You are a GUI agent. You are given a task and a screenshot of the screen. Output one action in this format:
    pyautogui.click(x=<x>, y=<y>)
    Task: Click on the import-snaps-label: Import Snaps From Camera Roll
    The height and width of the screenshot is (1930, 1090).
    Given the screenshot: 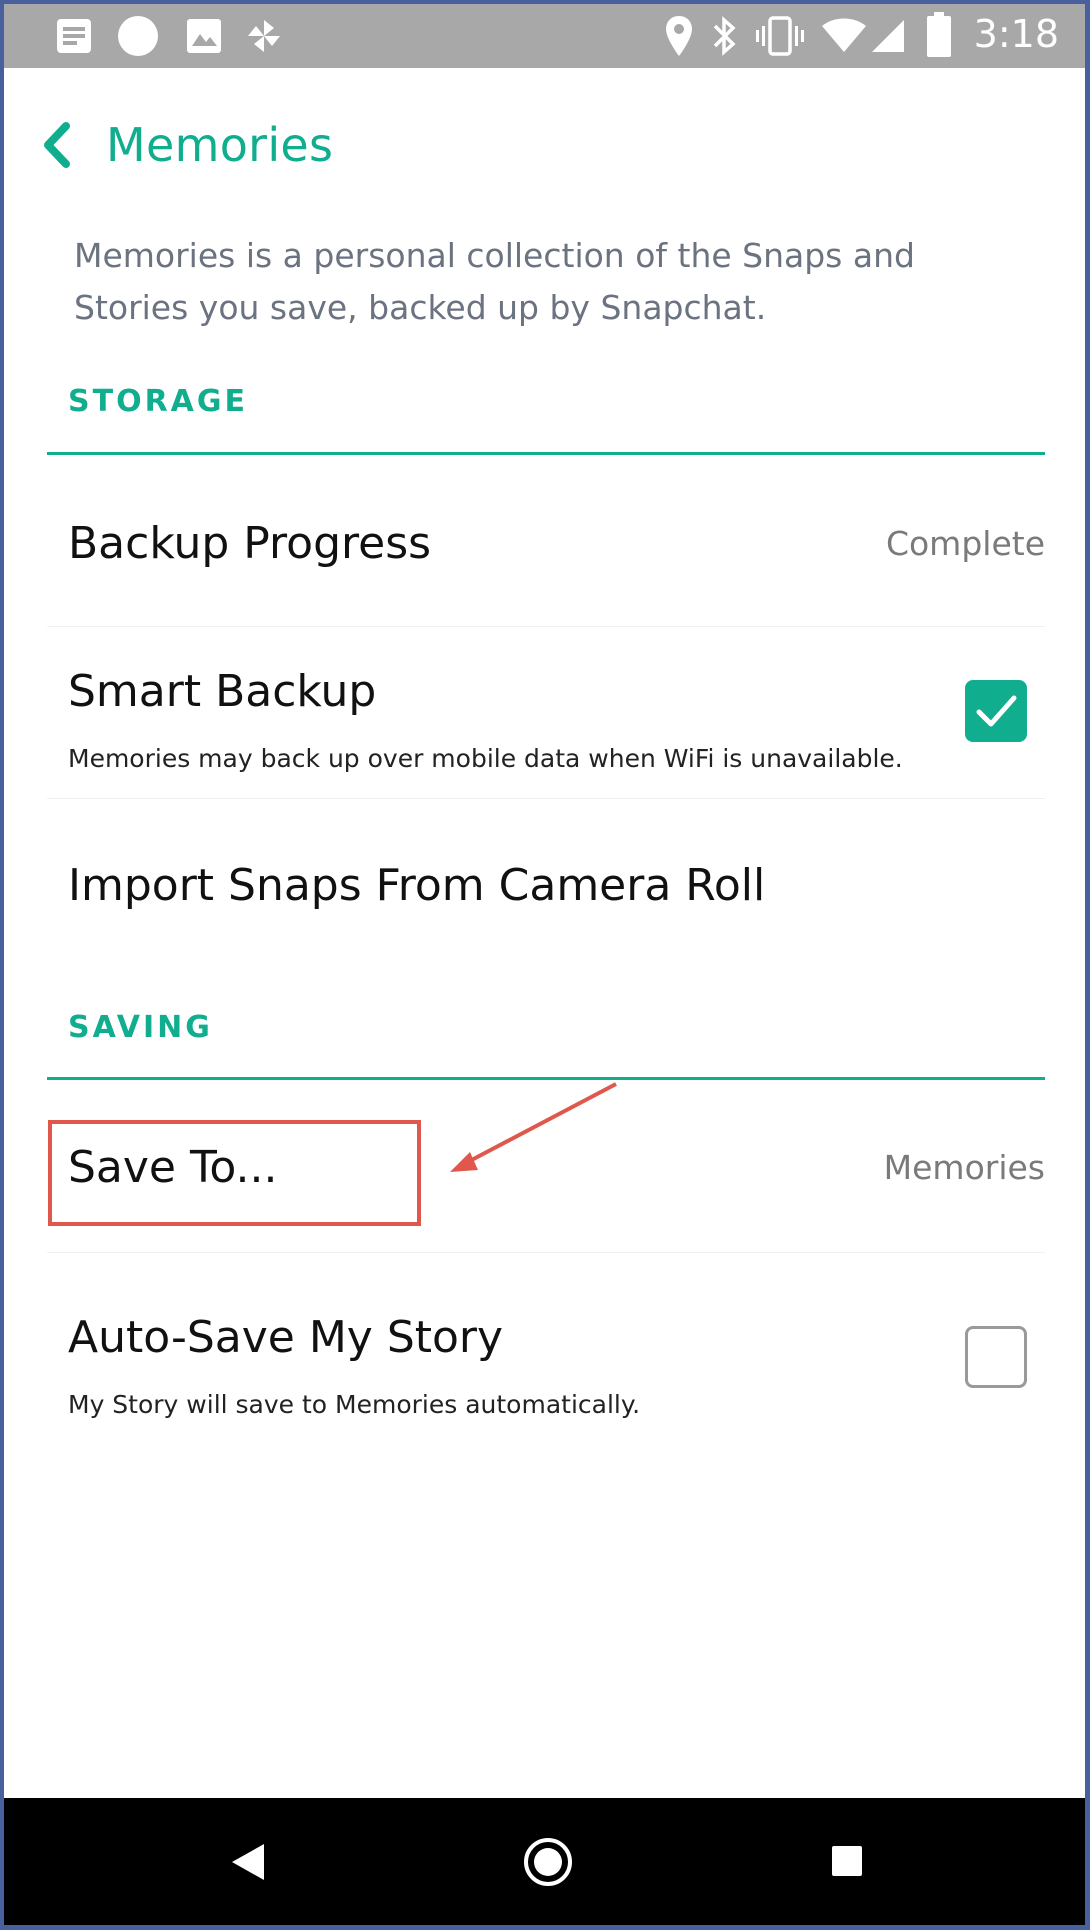 What is the action you would take?
    pyautogui.click(x=417, y=885)
    